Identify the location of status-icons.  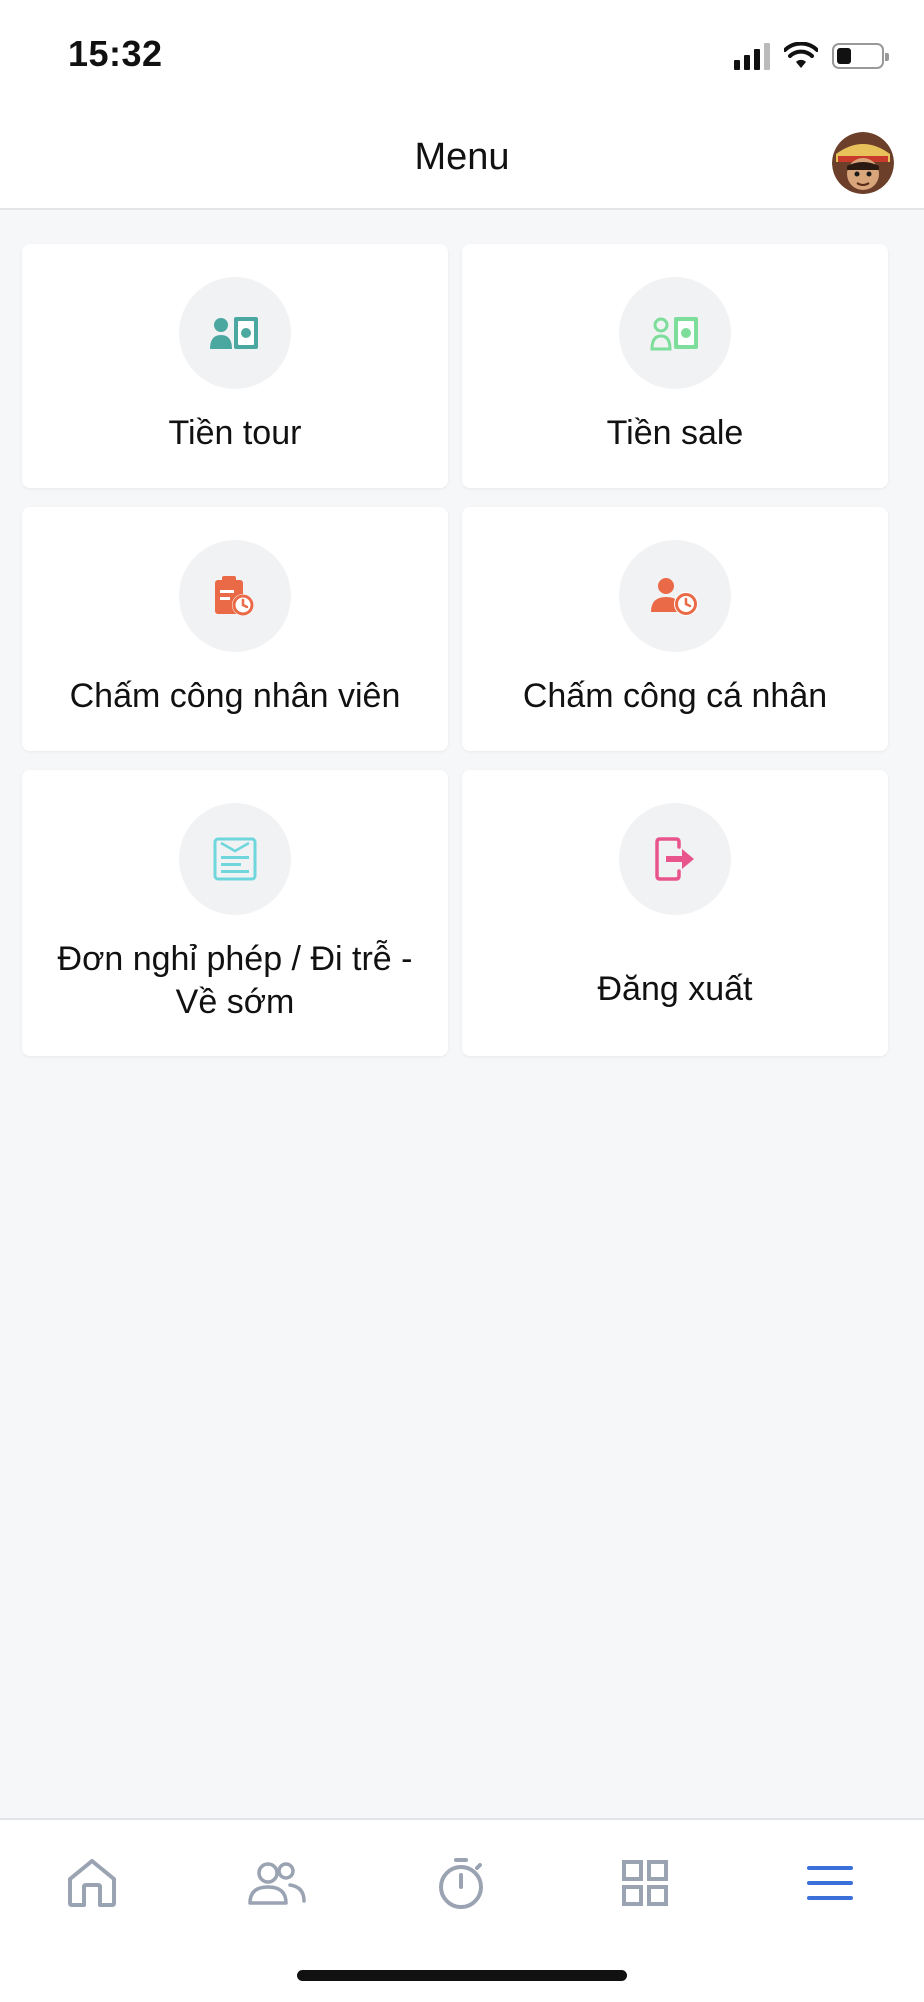
(811, 56).